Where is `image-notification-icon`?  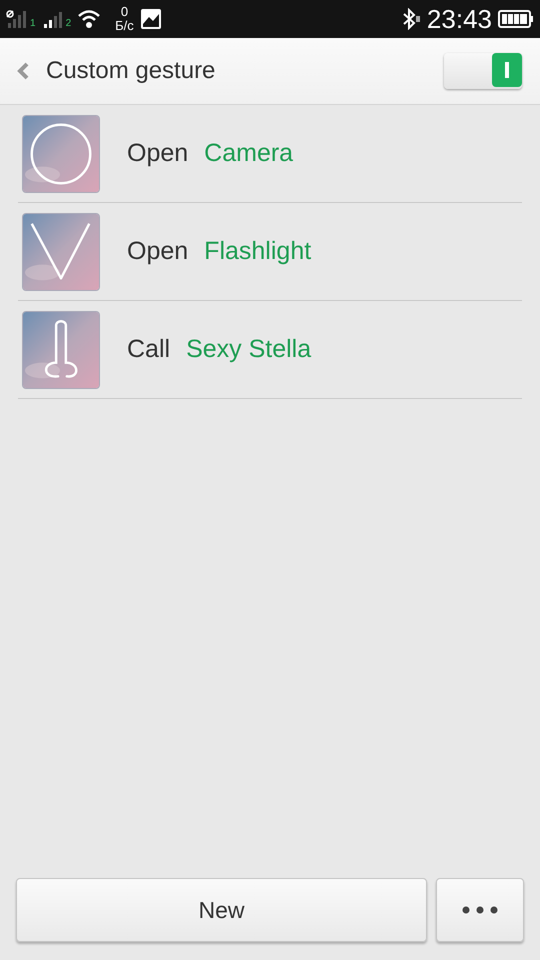 image-notification-icon is located at coordinates (151, 19).